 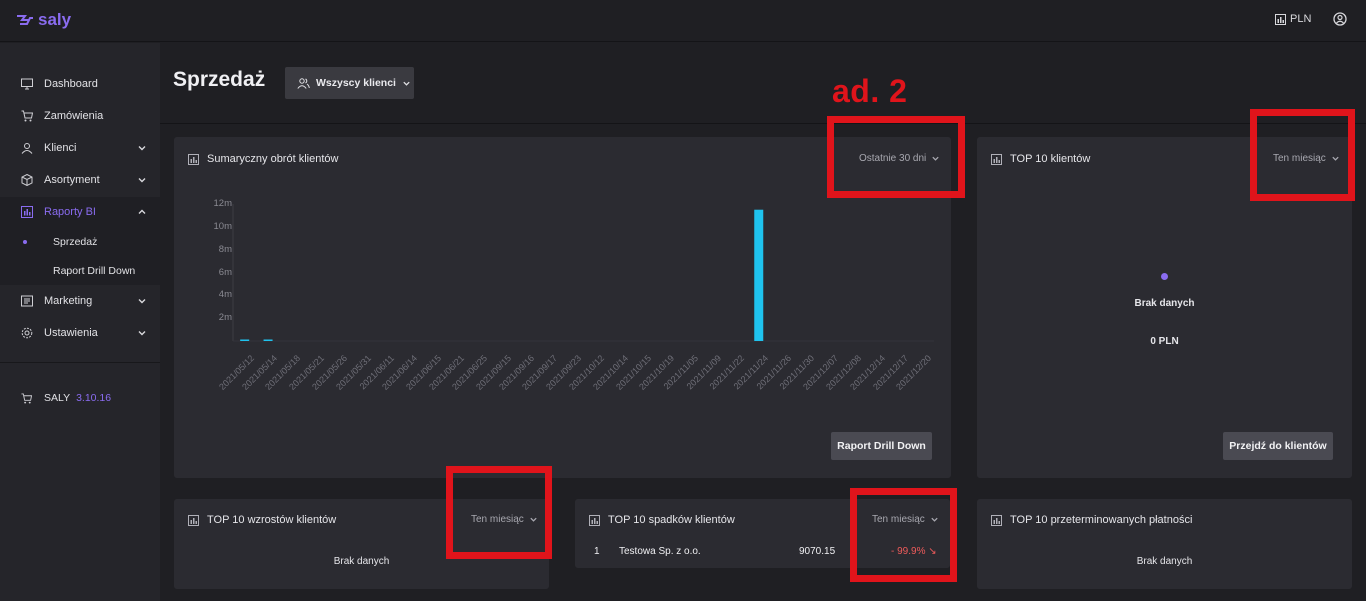 What do you see at coordinates (27, 148) in the screenshot?
I see `user-icon` at bounding box center [27, 148].